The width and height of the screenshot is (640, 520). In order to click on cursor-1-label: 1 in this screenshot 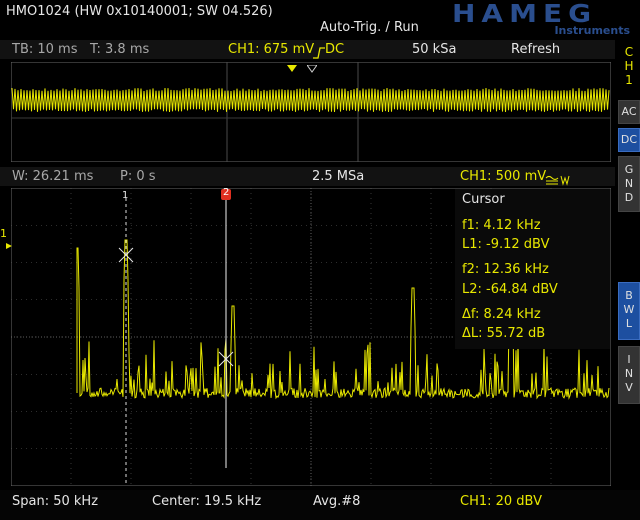, I will do `click(125, 196)`.